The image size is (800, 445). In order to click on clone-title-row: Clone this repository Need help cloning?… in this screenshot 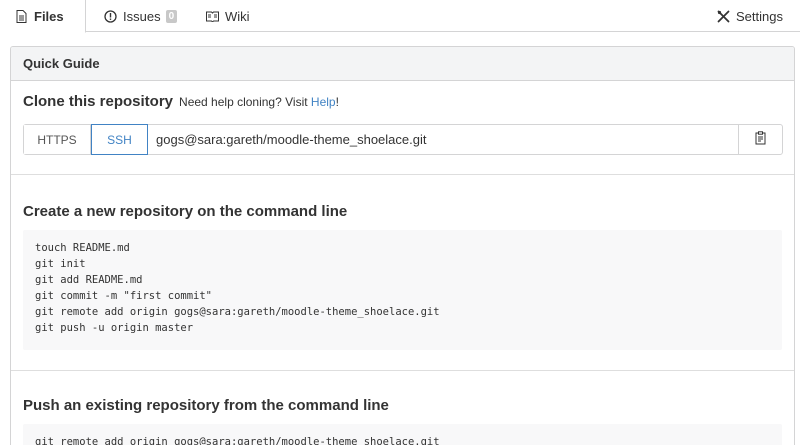, I will do `click(402, 101)`.